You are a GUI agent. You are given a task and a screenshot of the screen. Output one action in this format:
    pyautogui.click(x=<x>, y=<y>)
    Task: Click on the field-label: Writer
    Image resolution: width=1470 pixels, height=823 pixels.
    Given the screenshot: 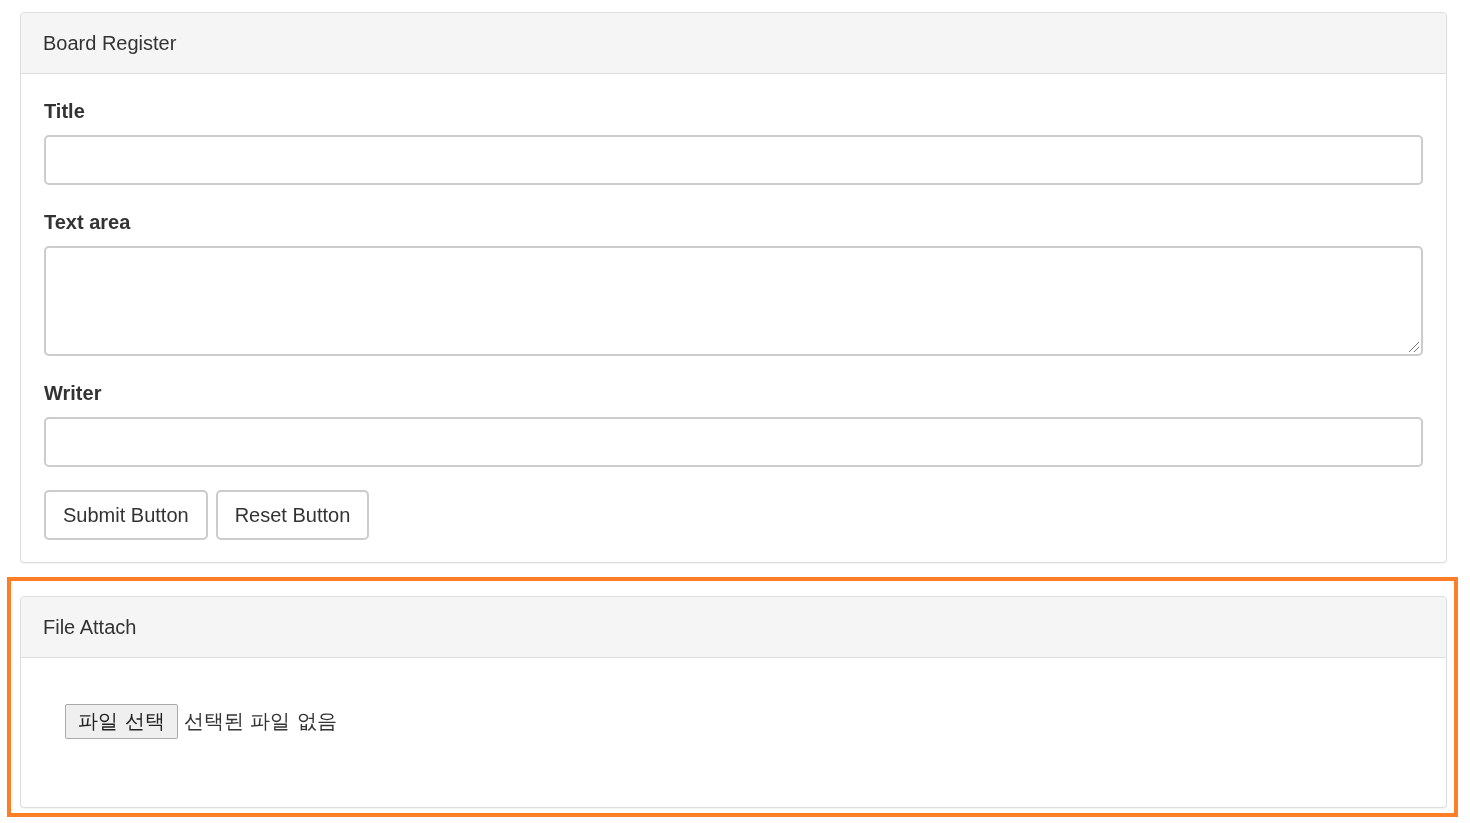 What is the action you would take?
    pyautogui.click(x=73, y=393)
    